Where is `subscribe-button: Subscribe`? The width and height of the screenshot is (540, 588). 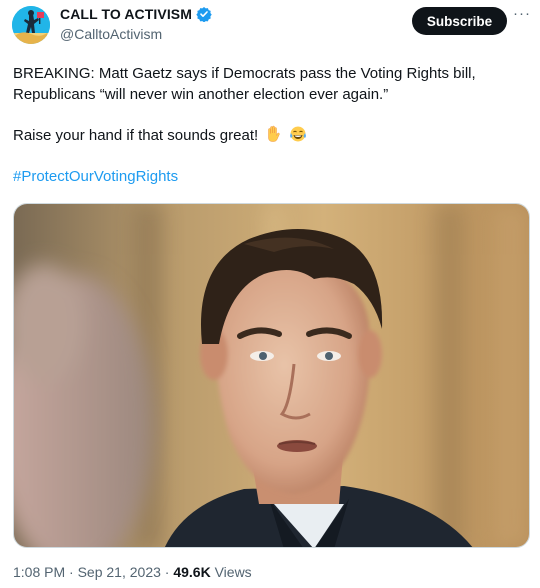
subscribe-button: Subscribe is located at coordinates (459, 21).